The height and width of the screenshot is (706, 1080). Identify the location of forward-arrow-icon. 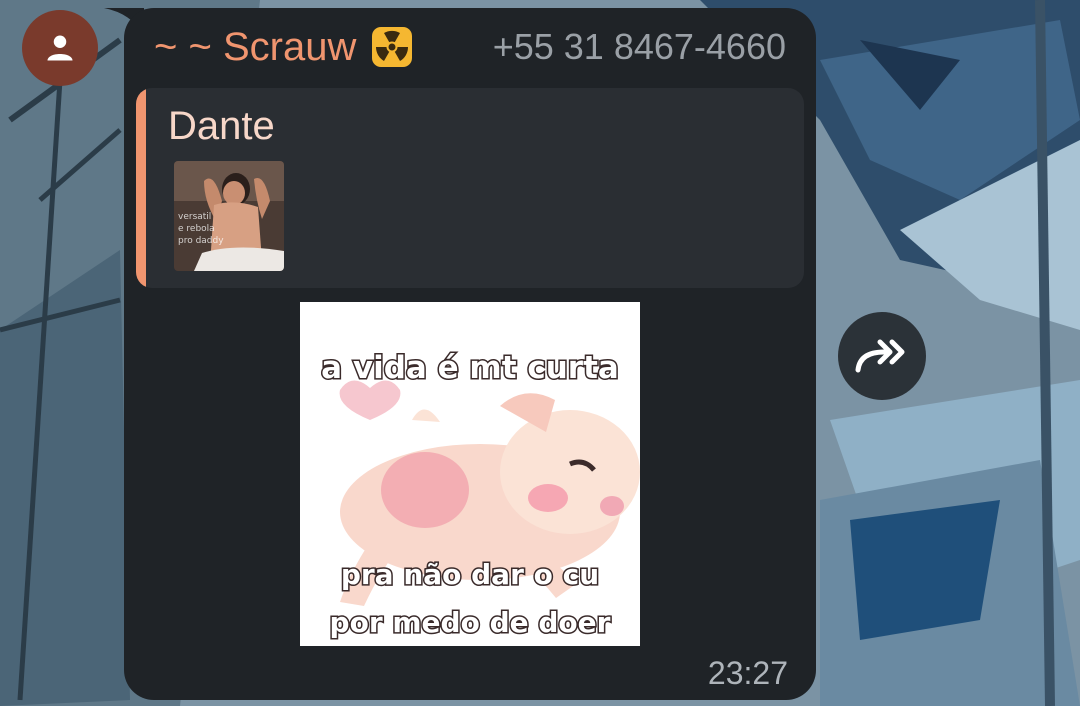
(880, 356).